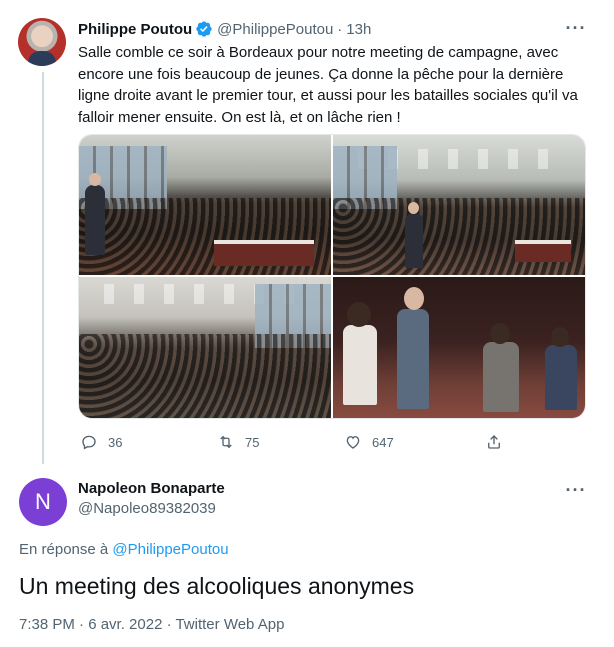 The image size is (614, 647). What do you see at coordinates (43, 268) in the screenshot?
I see `thread-connector` at bounding box center [43, 268].